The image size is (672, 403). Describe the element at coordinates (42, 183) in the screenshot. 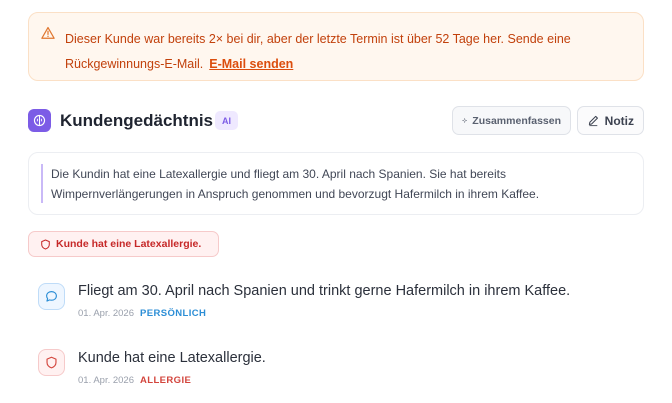

I see `summary-accent-bar` at that location.